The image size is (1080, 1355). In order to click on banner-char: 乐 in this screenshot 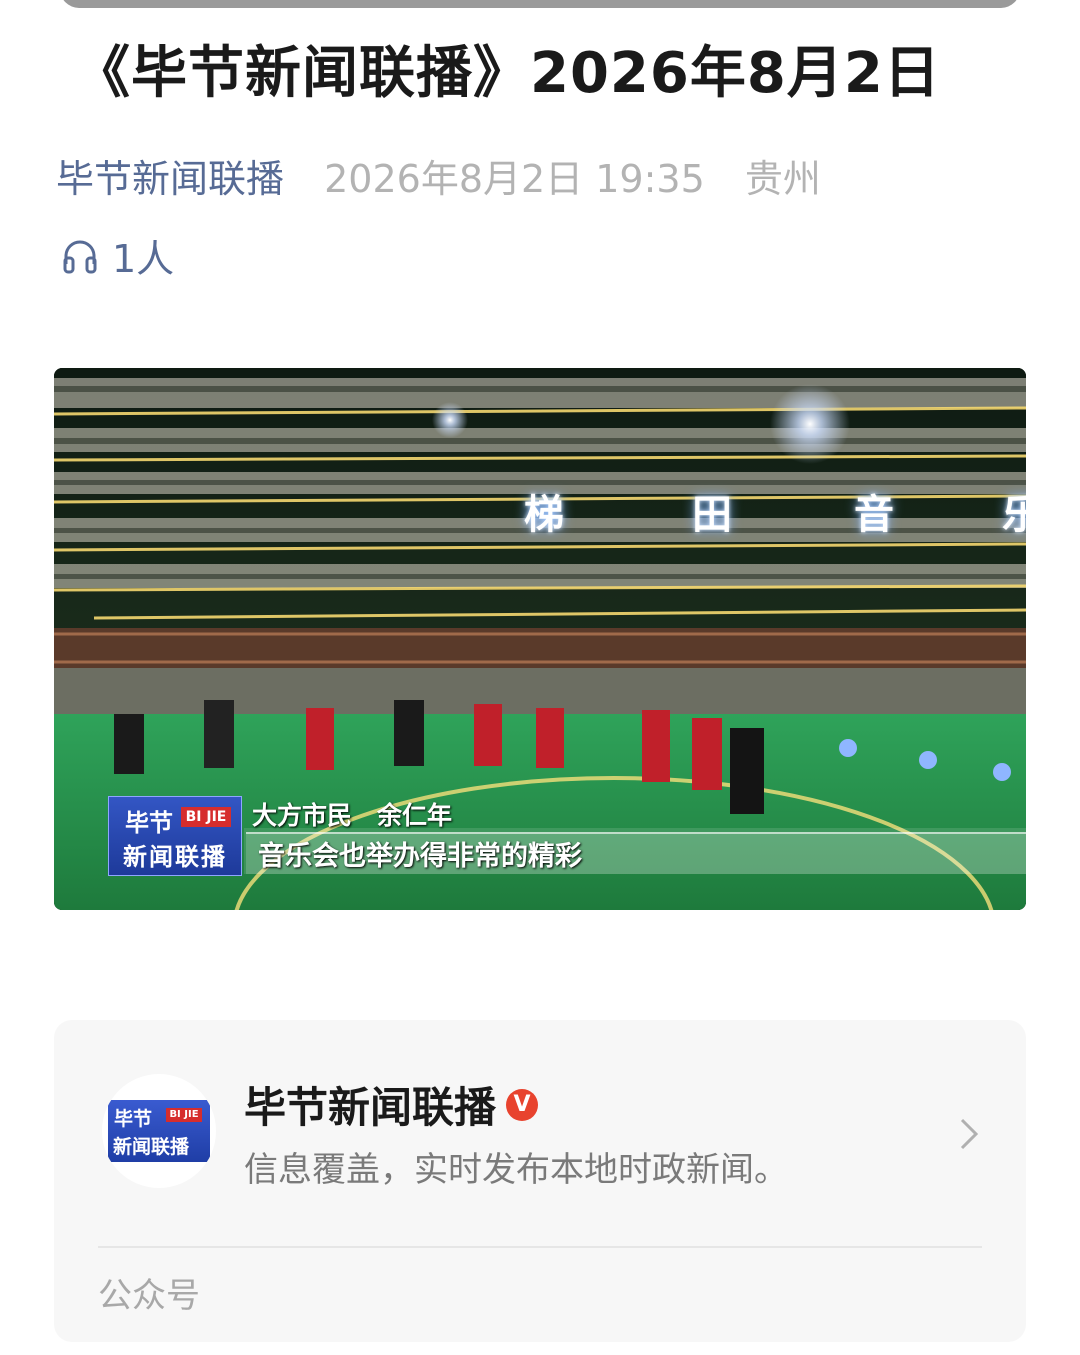, I will do `click(1014, 515)`.